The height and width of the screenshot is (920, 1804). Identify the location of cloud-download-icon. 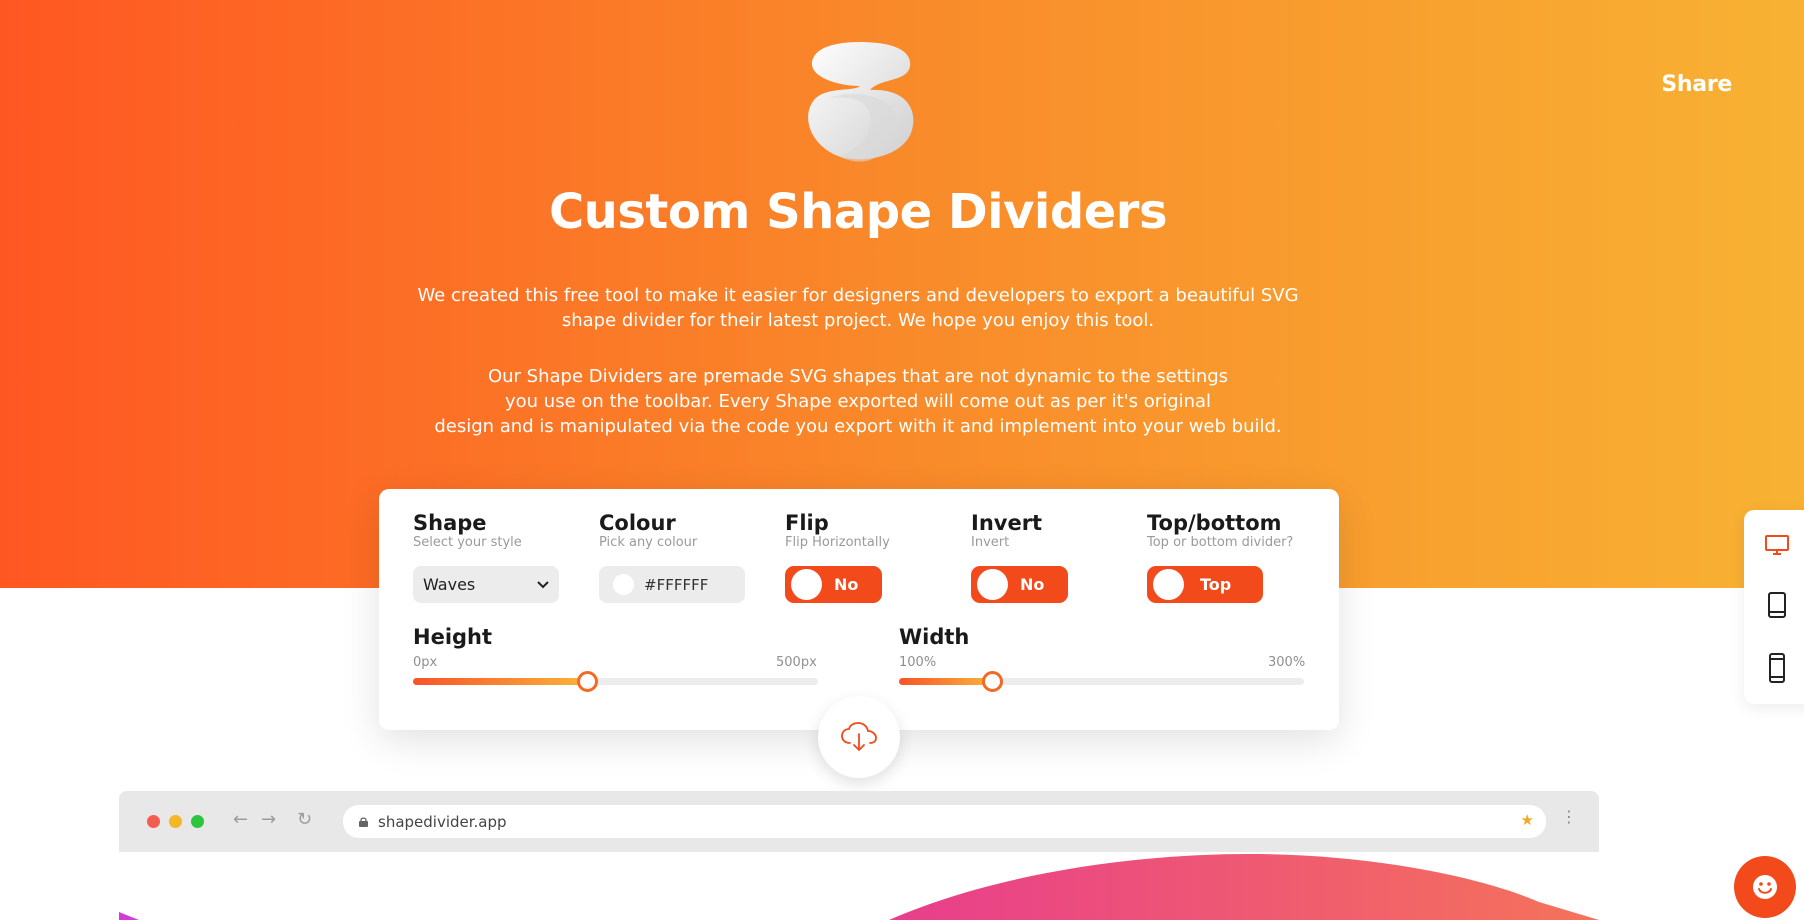
(859, 736).